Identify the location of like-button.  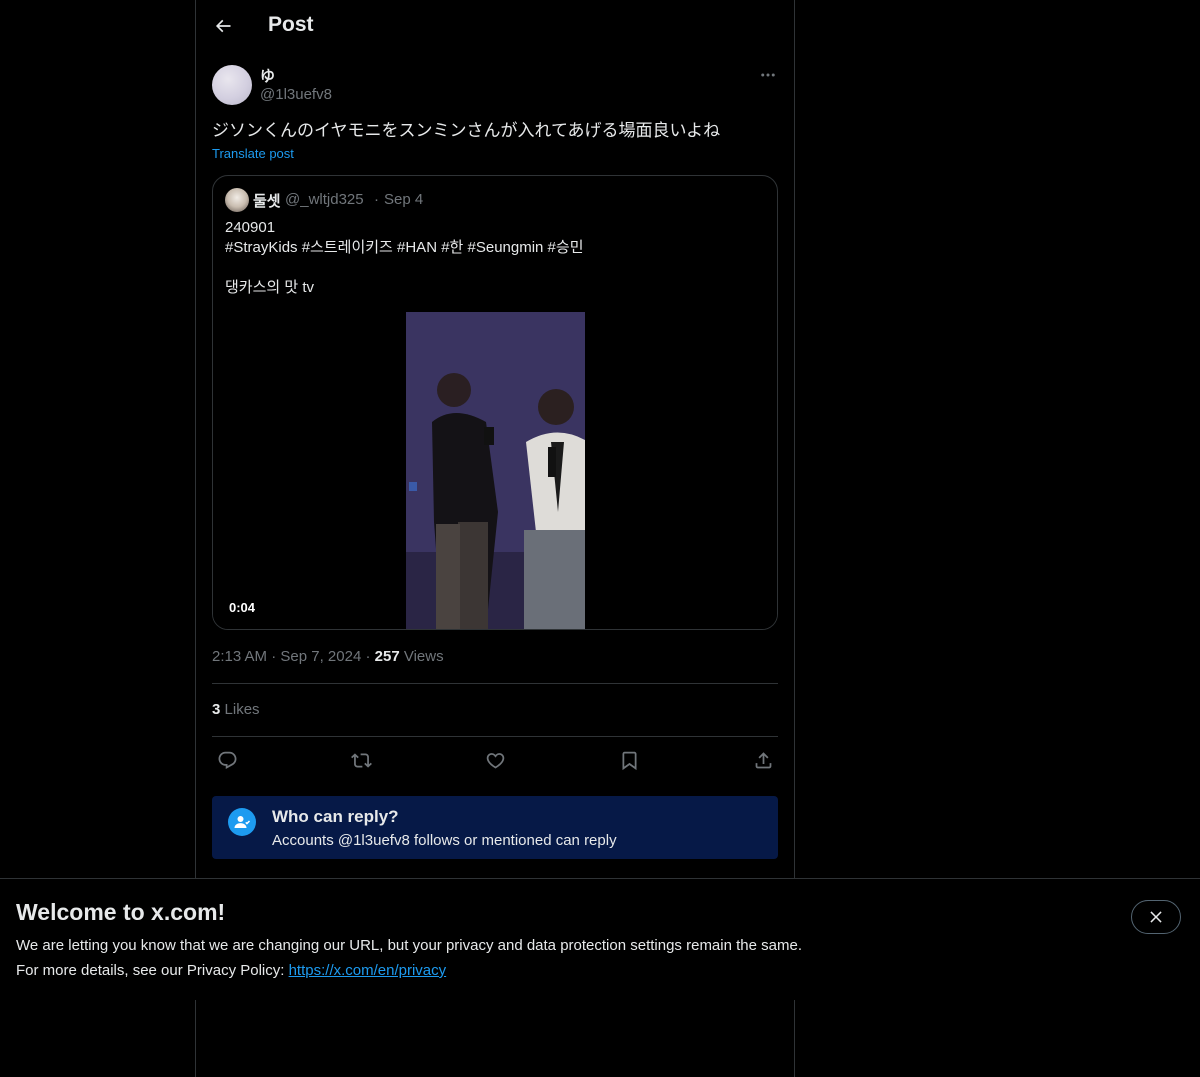
(495, 760).